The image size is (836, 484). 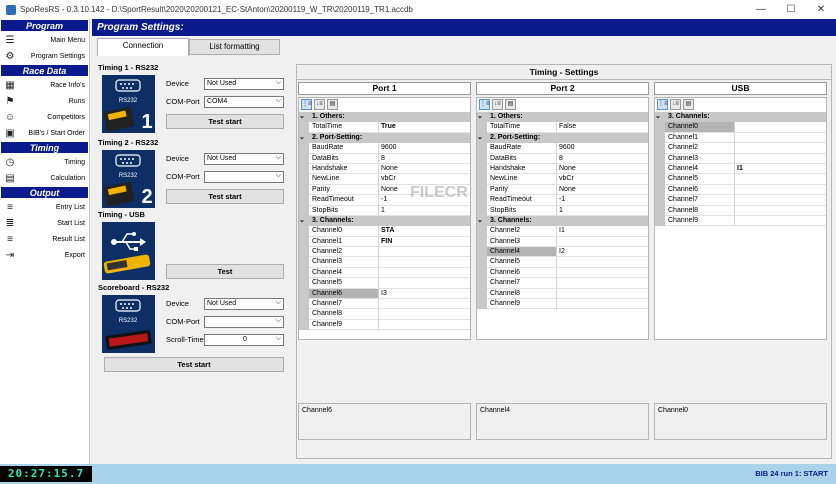 What do you see at coordinates (225, 271) in the screenshot?
I see `test-button: Test` at bounding box center [225, 271].